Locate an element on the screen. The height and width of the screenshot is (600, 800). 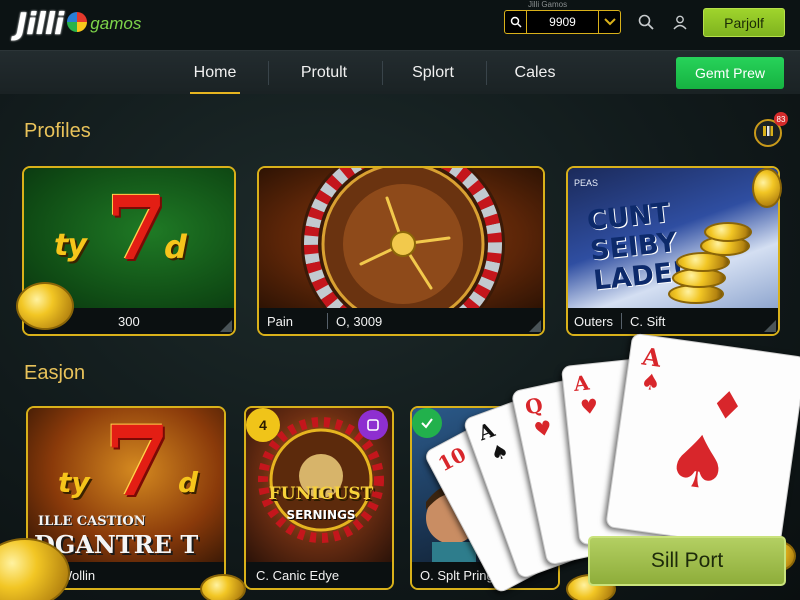
game-card-roulette: Pain O, 3009 is located at coordinates (401, 251).